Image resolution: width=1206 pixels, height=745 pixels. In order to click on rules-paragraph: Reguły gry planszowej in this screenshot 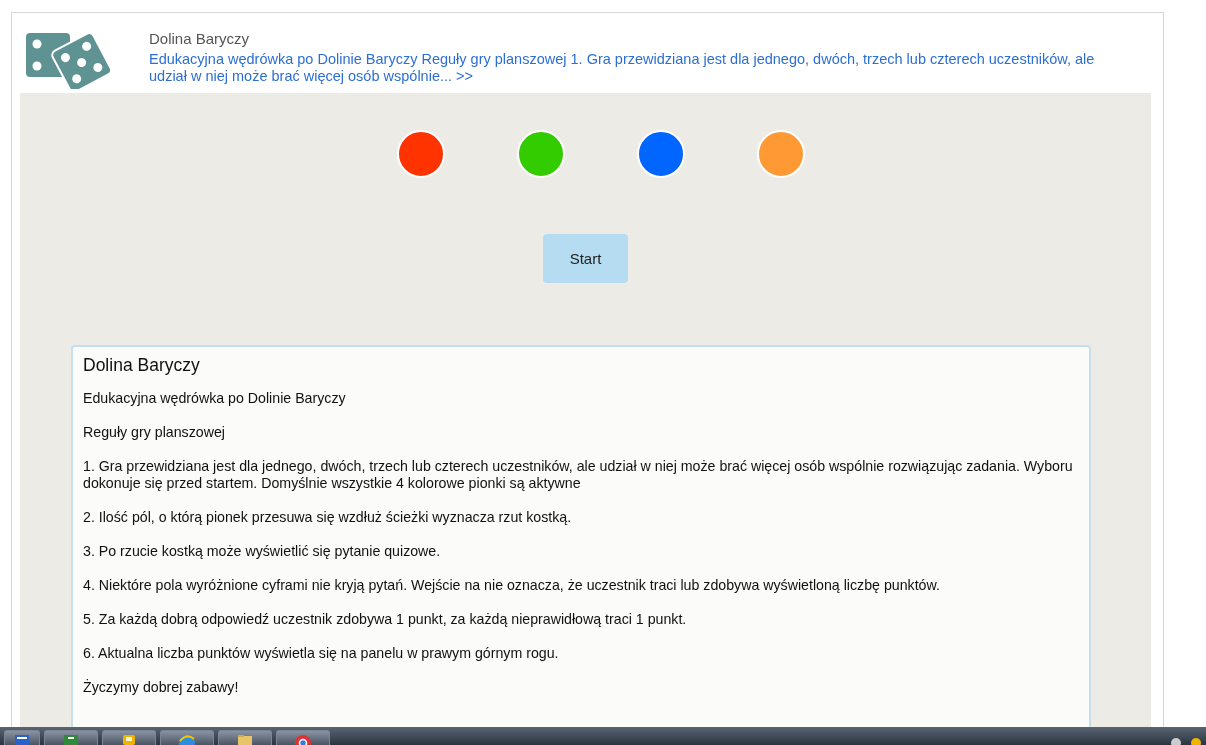, I will do `click(154, 432)`.